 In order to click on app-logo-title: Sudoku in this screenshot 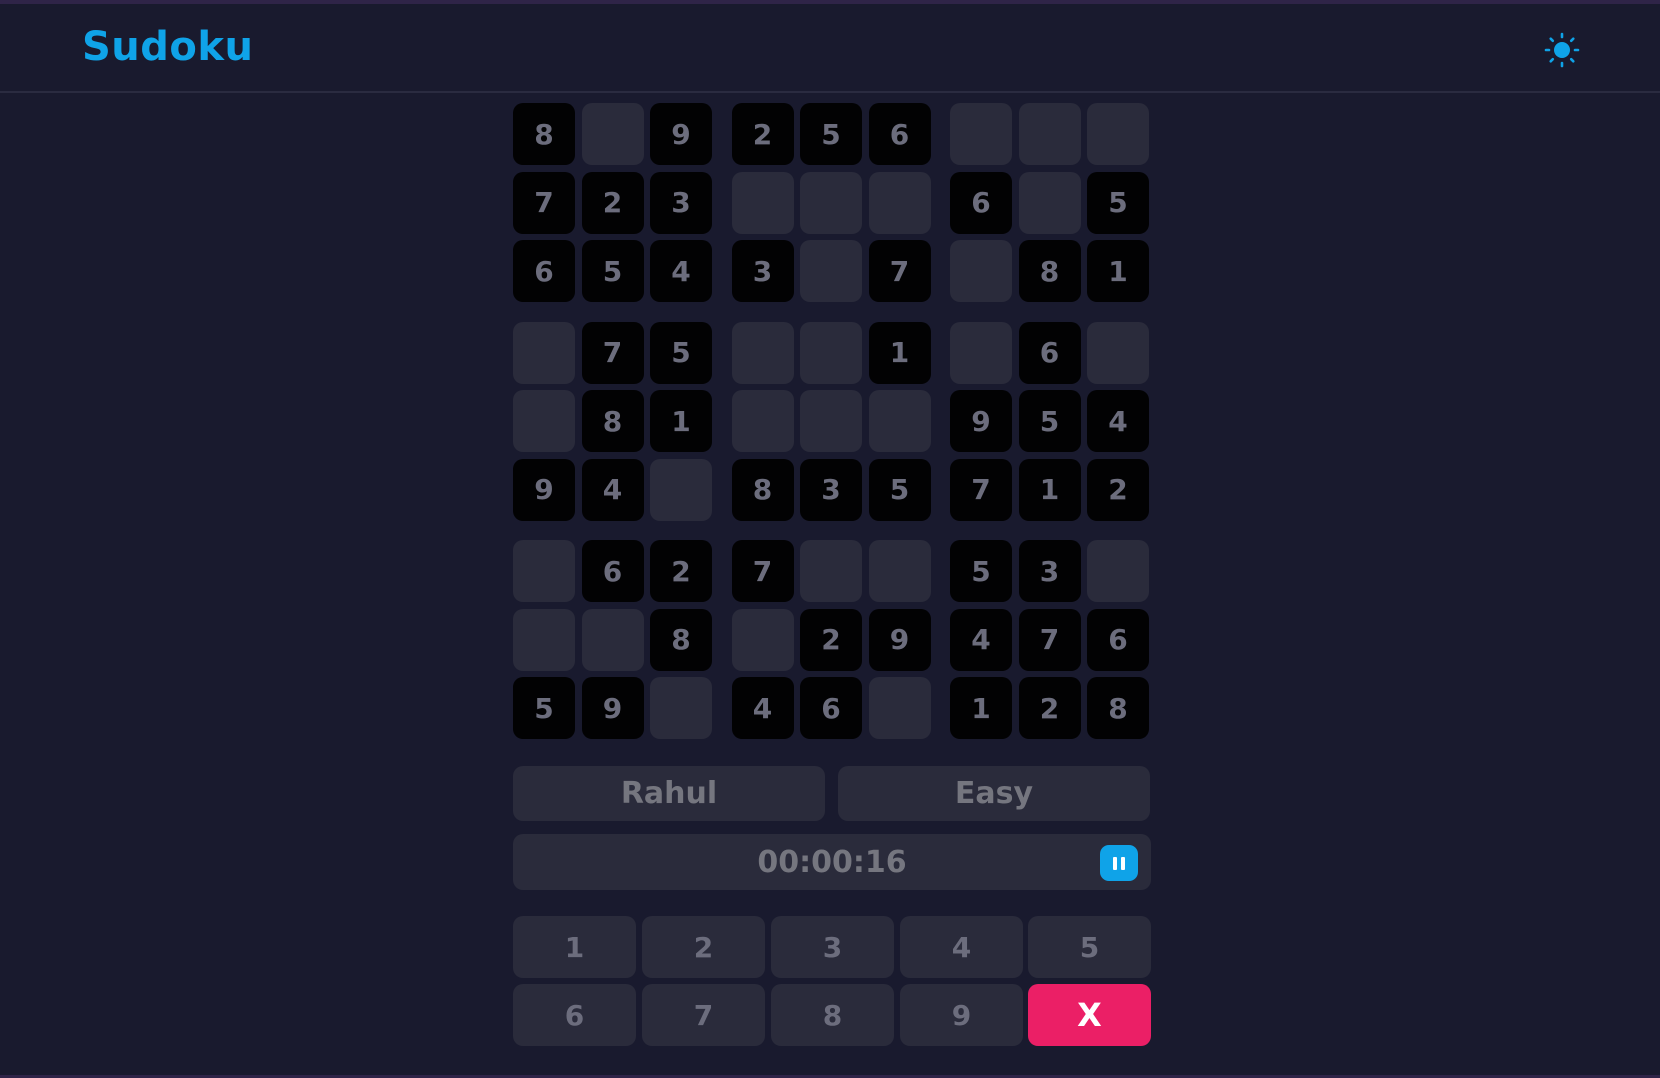, I will do `click(167, 47)`.